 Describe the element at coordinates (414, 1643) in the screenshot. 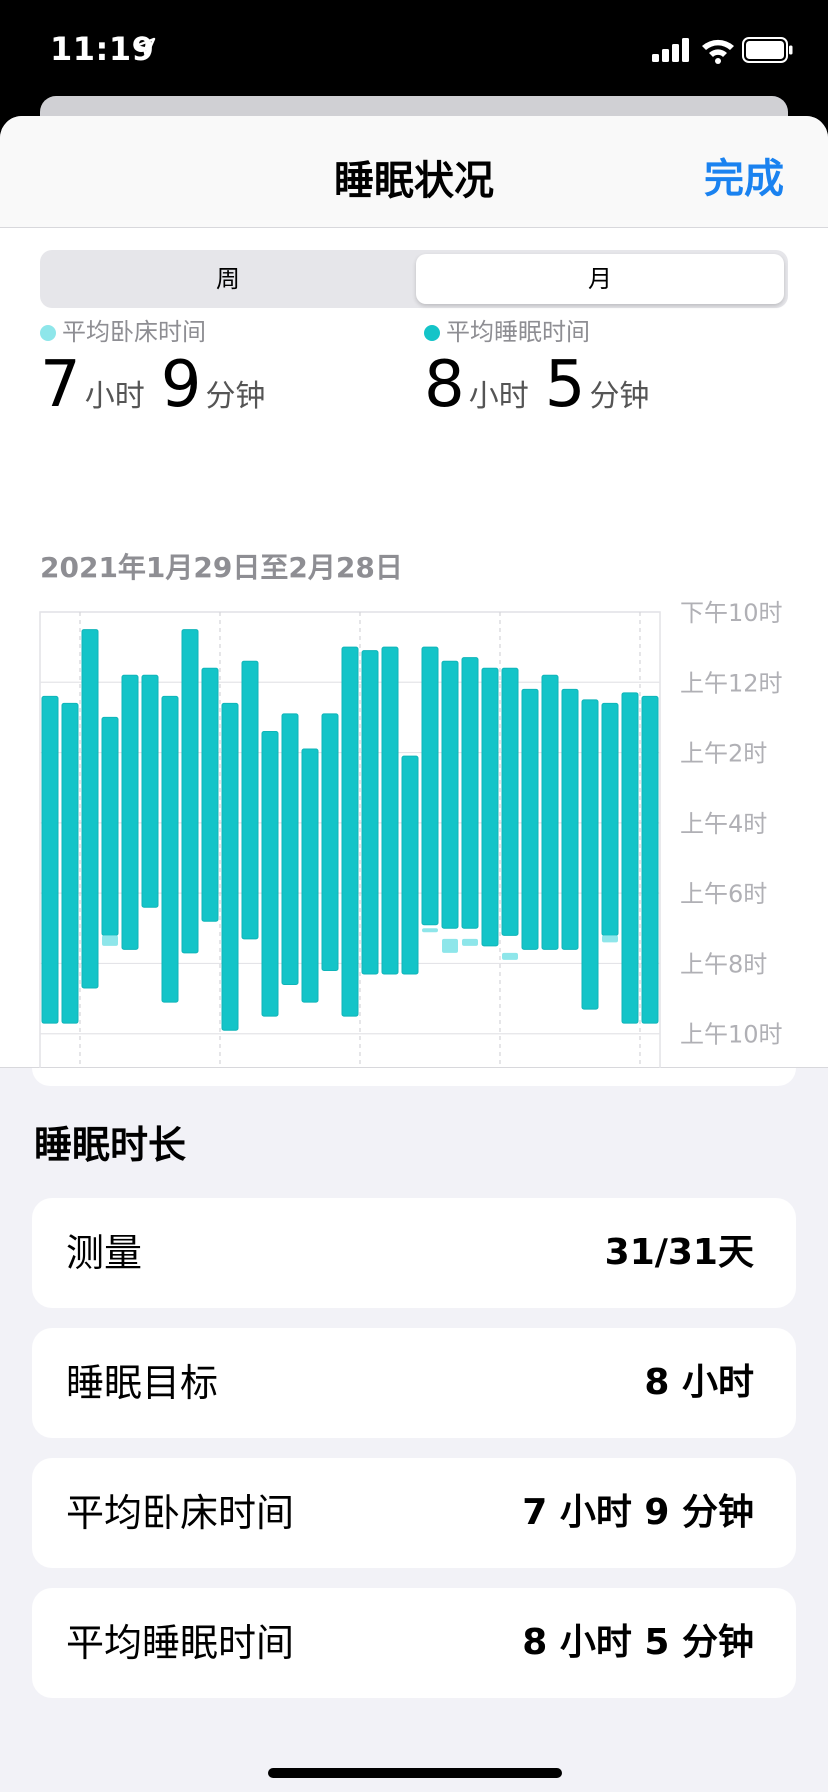

I see `row-avg-asleep: 平均睡眠时间 8 小时 5 分钟` at that location.